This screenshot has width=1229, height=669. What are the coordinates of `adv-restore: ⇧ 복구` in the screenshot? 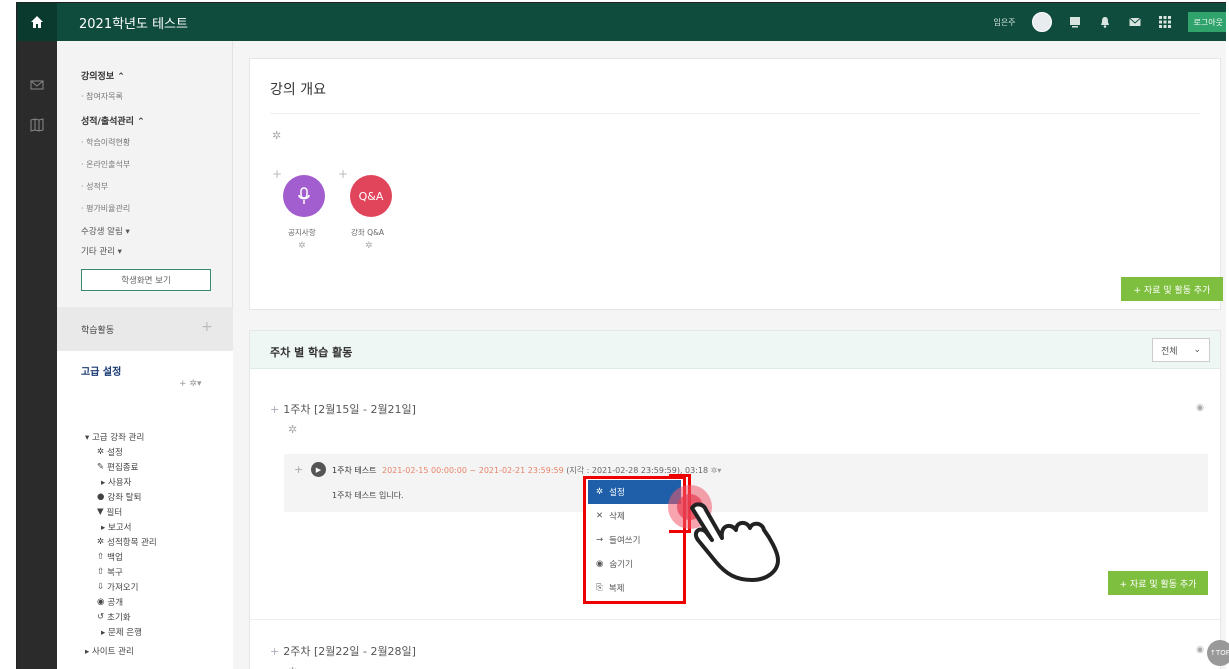 It's located at (110, 572).